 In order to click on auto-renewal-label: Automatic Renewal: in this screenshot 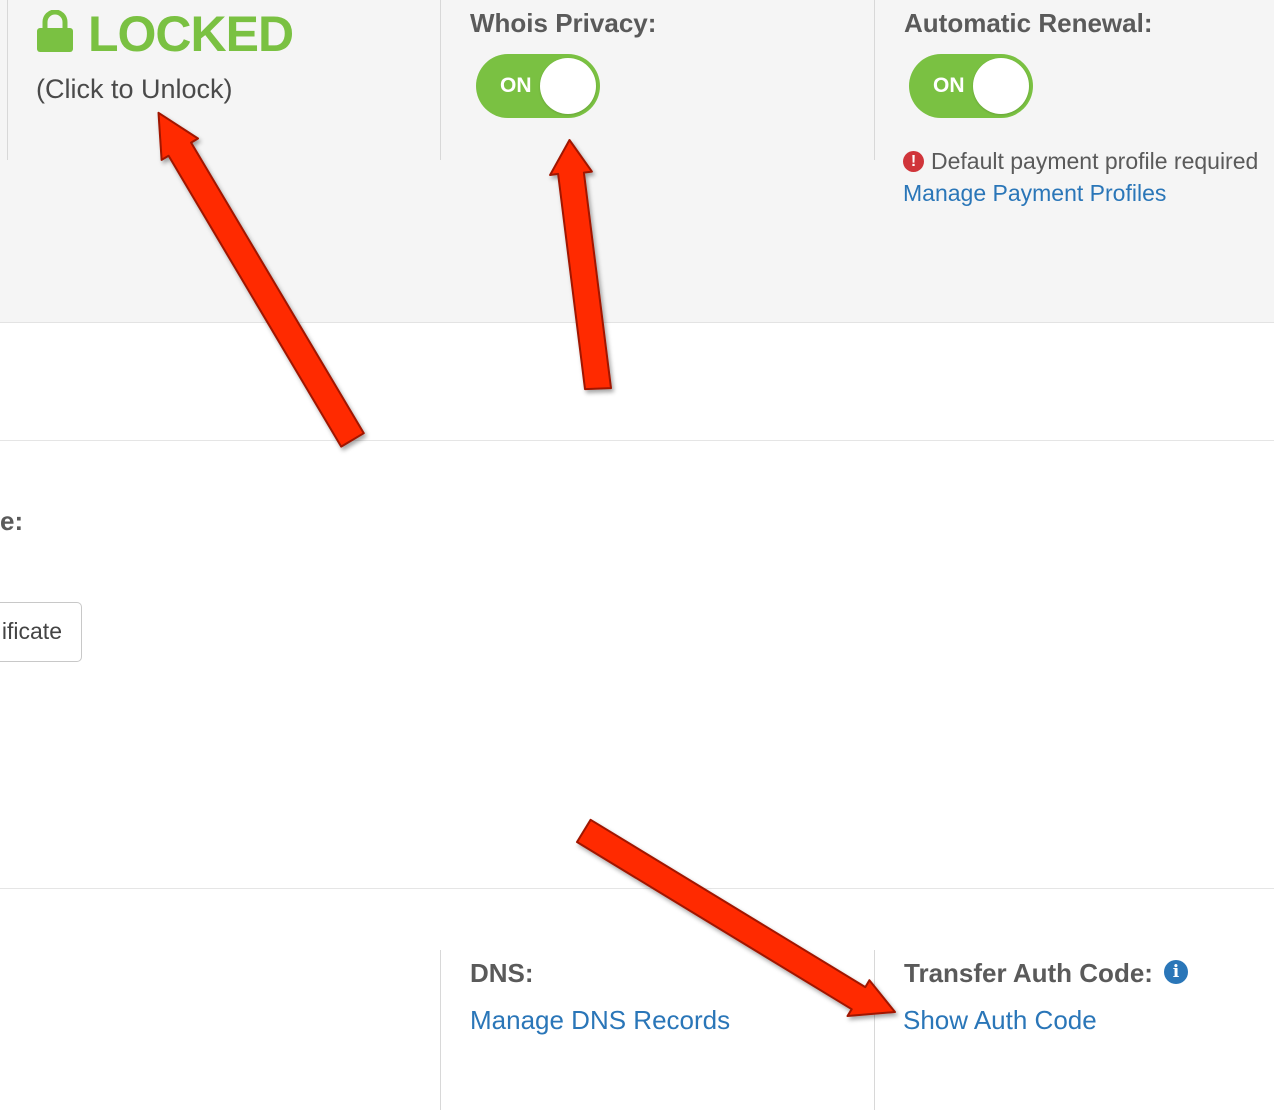, I will do `click(1028, 23)`.